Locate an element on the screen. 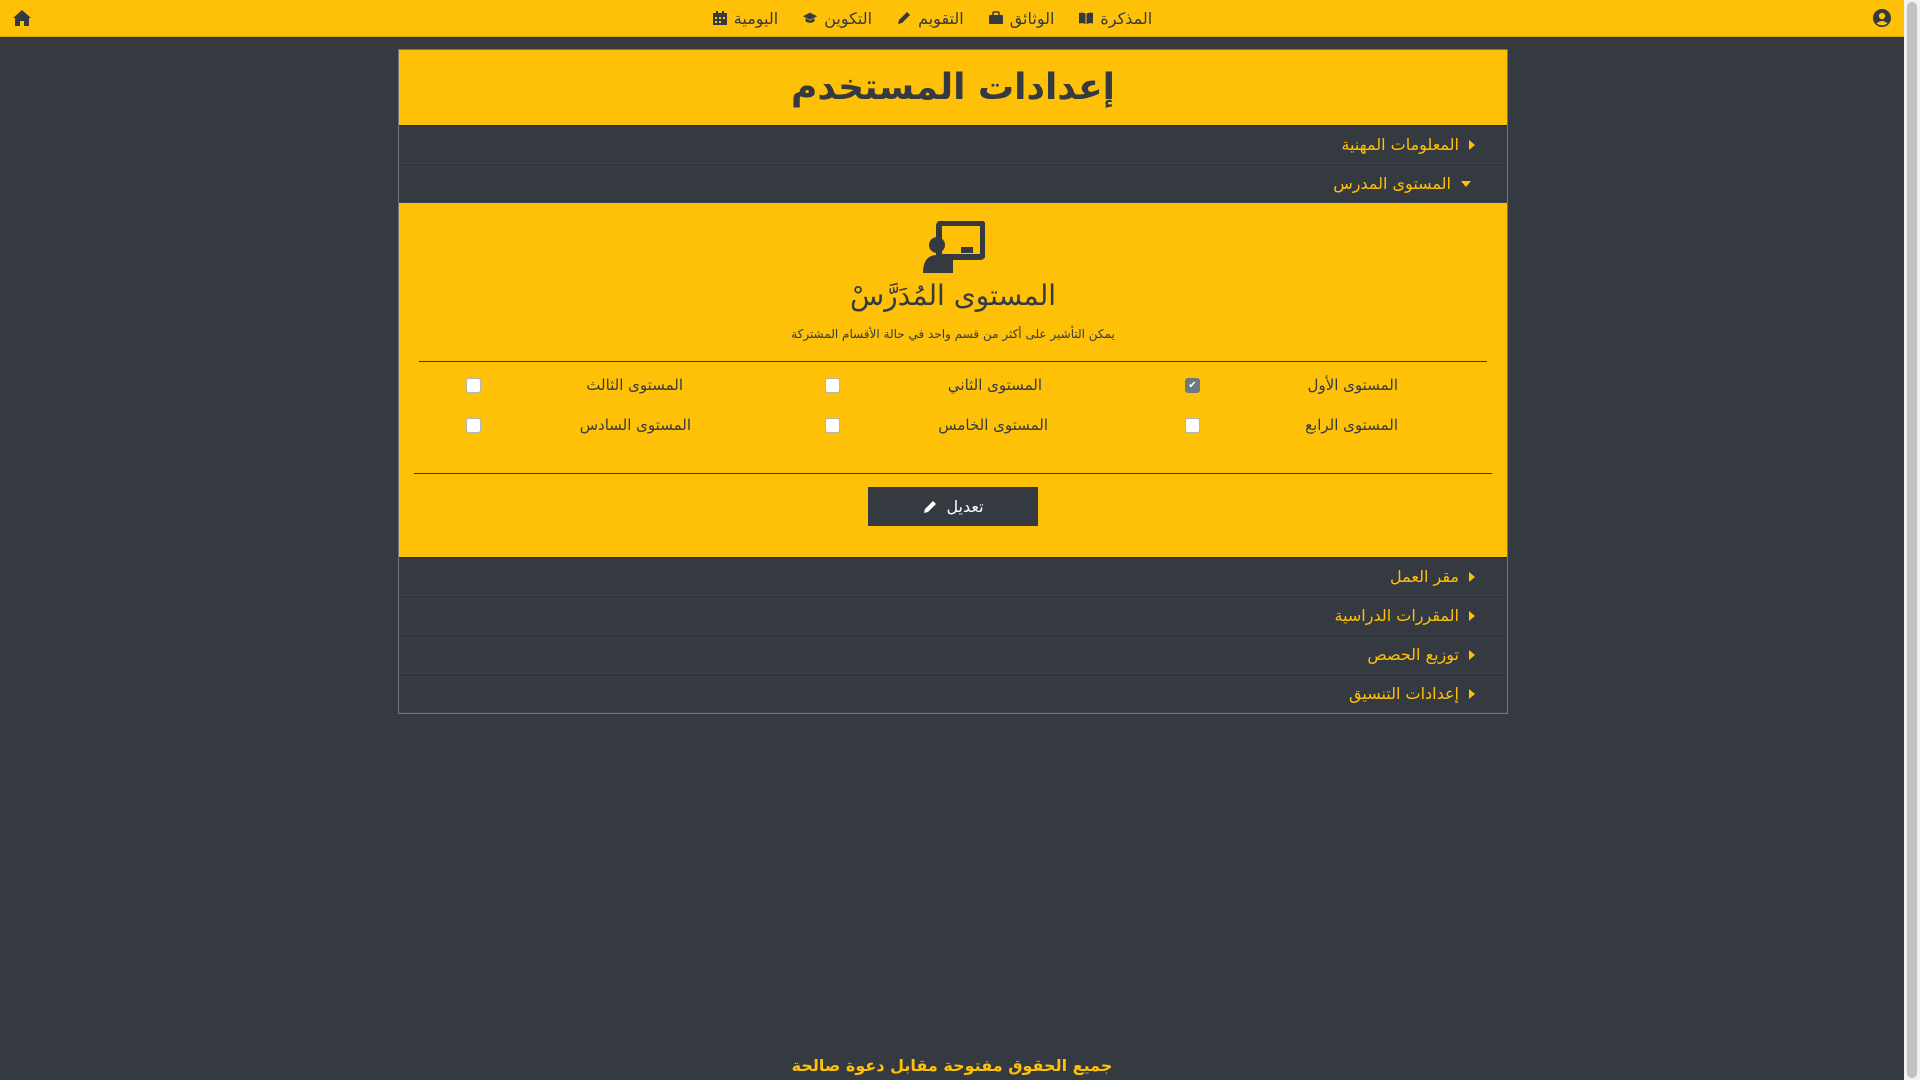 Image resolution: width=1920 pixels, height=1080 pixels. accordion-professional-info: المعلومات المهنية is located at coordinates (953, 144).